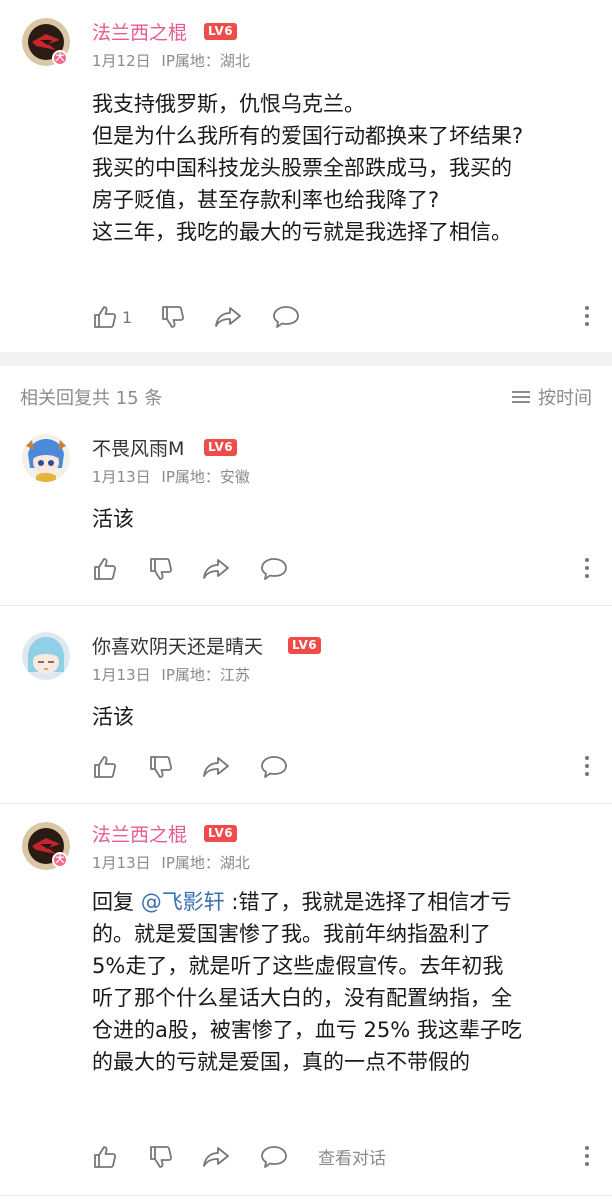  What do you see at coordinates (138, 447) in the screenshot?
I see `username: 不畏风雨M` at bounding box center [138, 447].